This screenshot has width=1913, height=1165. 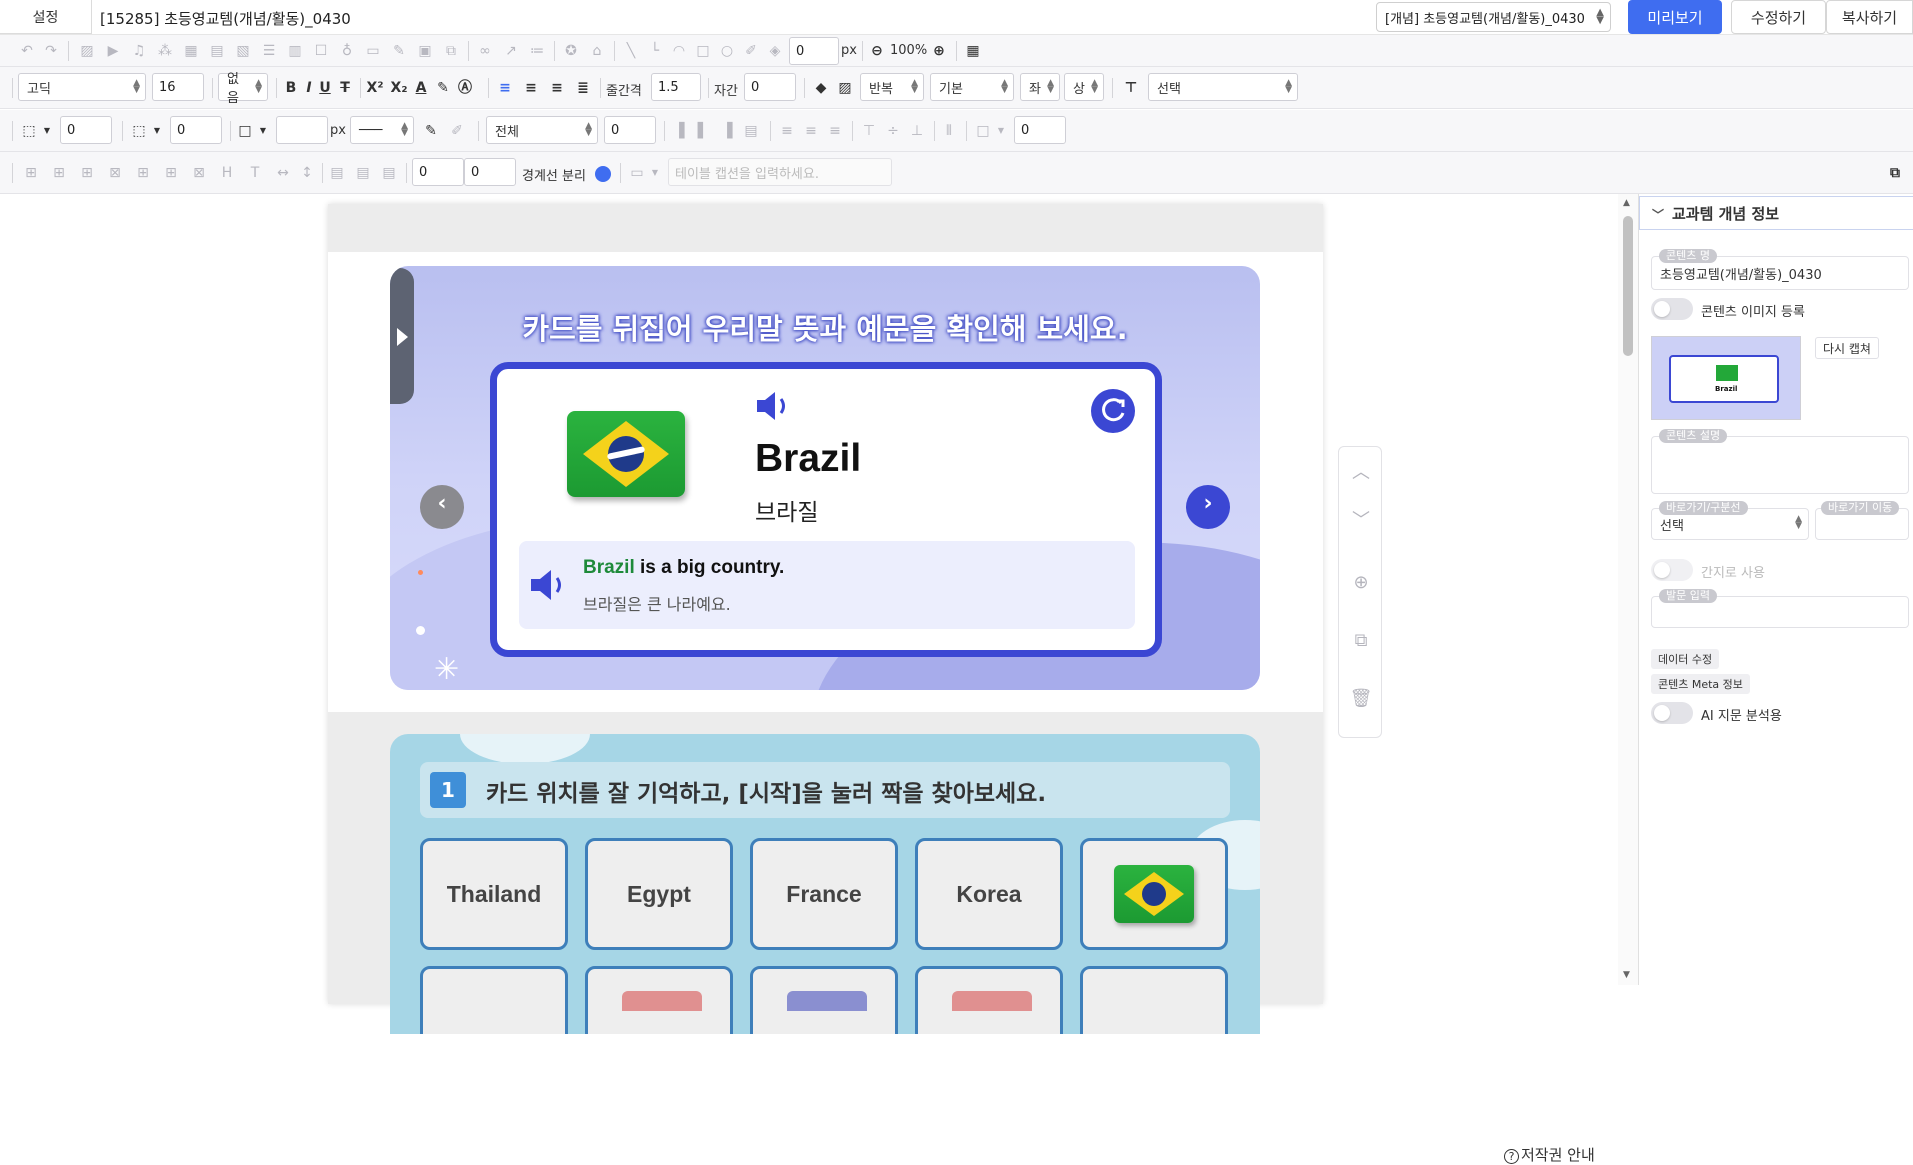 What do you see at coordinates (494, 894) in the screenshot?
I see `memory-tile: Thailand` at bounding box center [494, 894].